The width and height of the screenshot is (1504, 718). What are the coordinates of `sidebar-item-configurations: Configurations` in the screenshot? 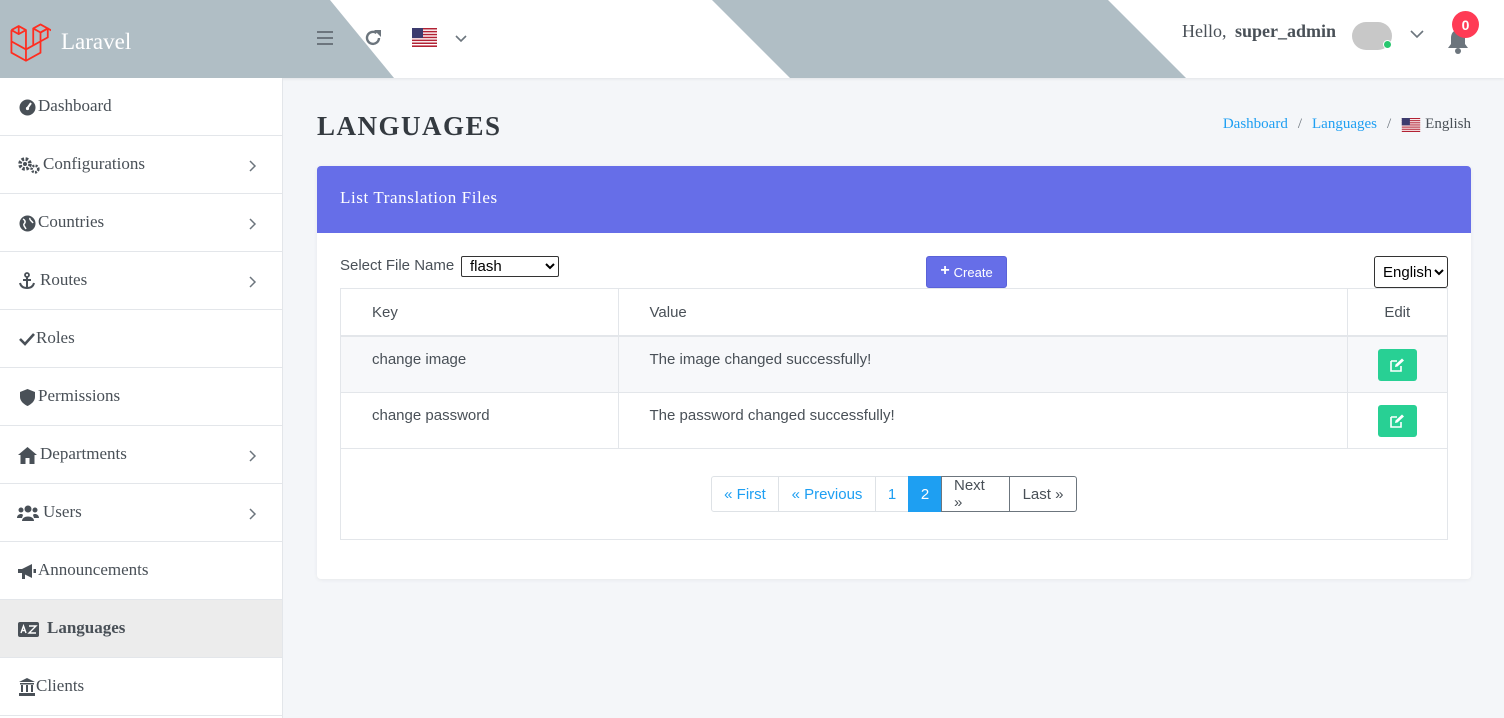 It's located at (141, 165).